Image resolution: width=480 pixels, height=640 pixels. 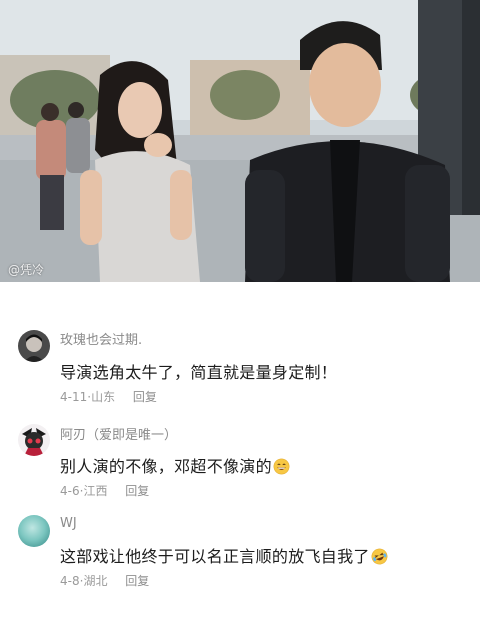 I want to click on comment-meta: 4-6·江西 回复, so click(x=105, y=491).